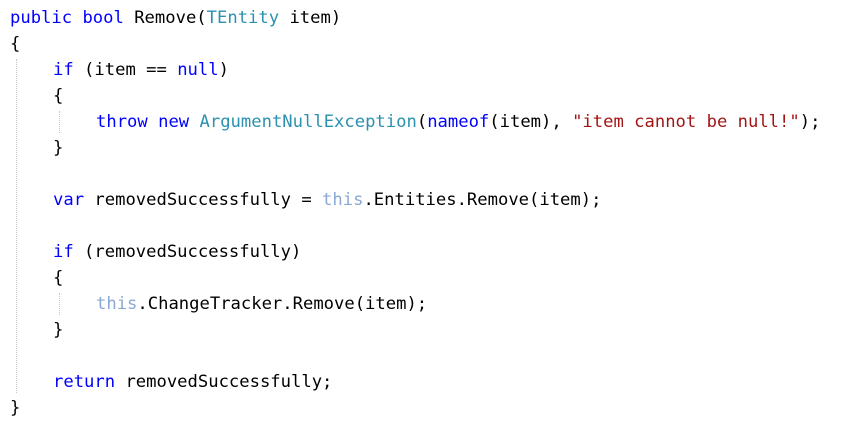 Image resolution: width=862 pixels, height=423 pixels. I want to click on code-token: .ChangeTracker.Remove(item);, so click(282, 304).